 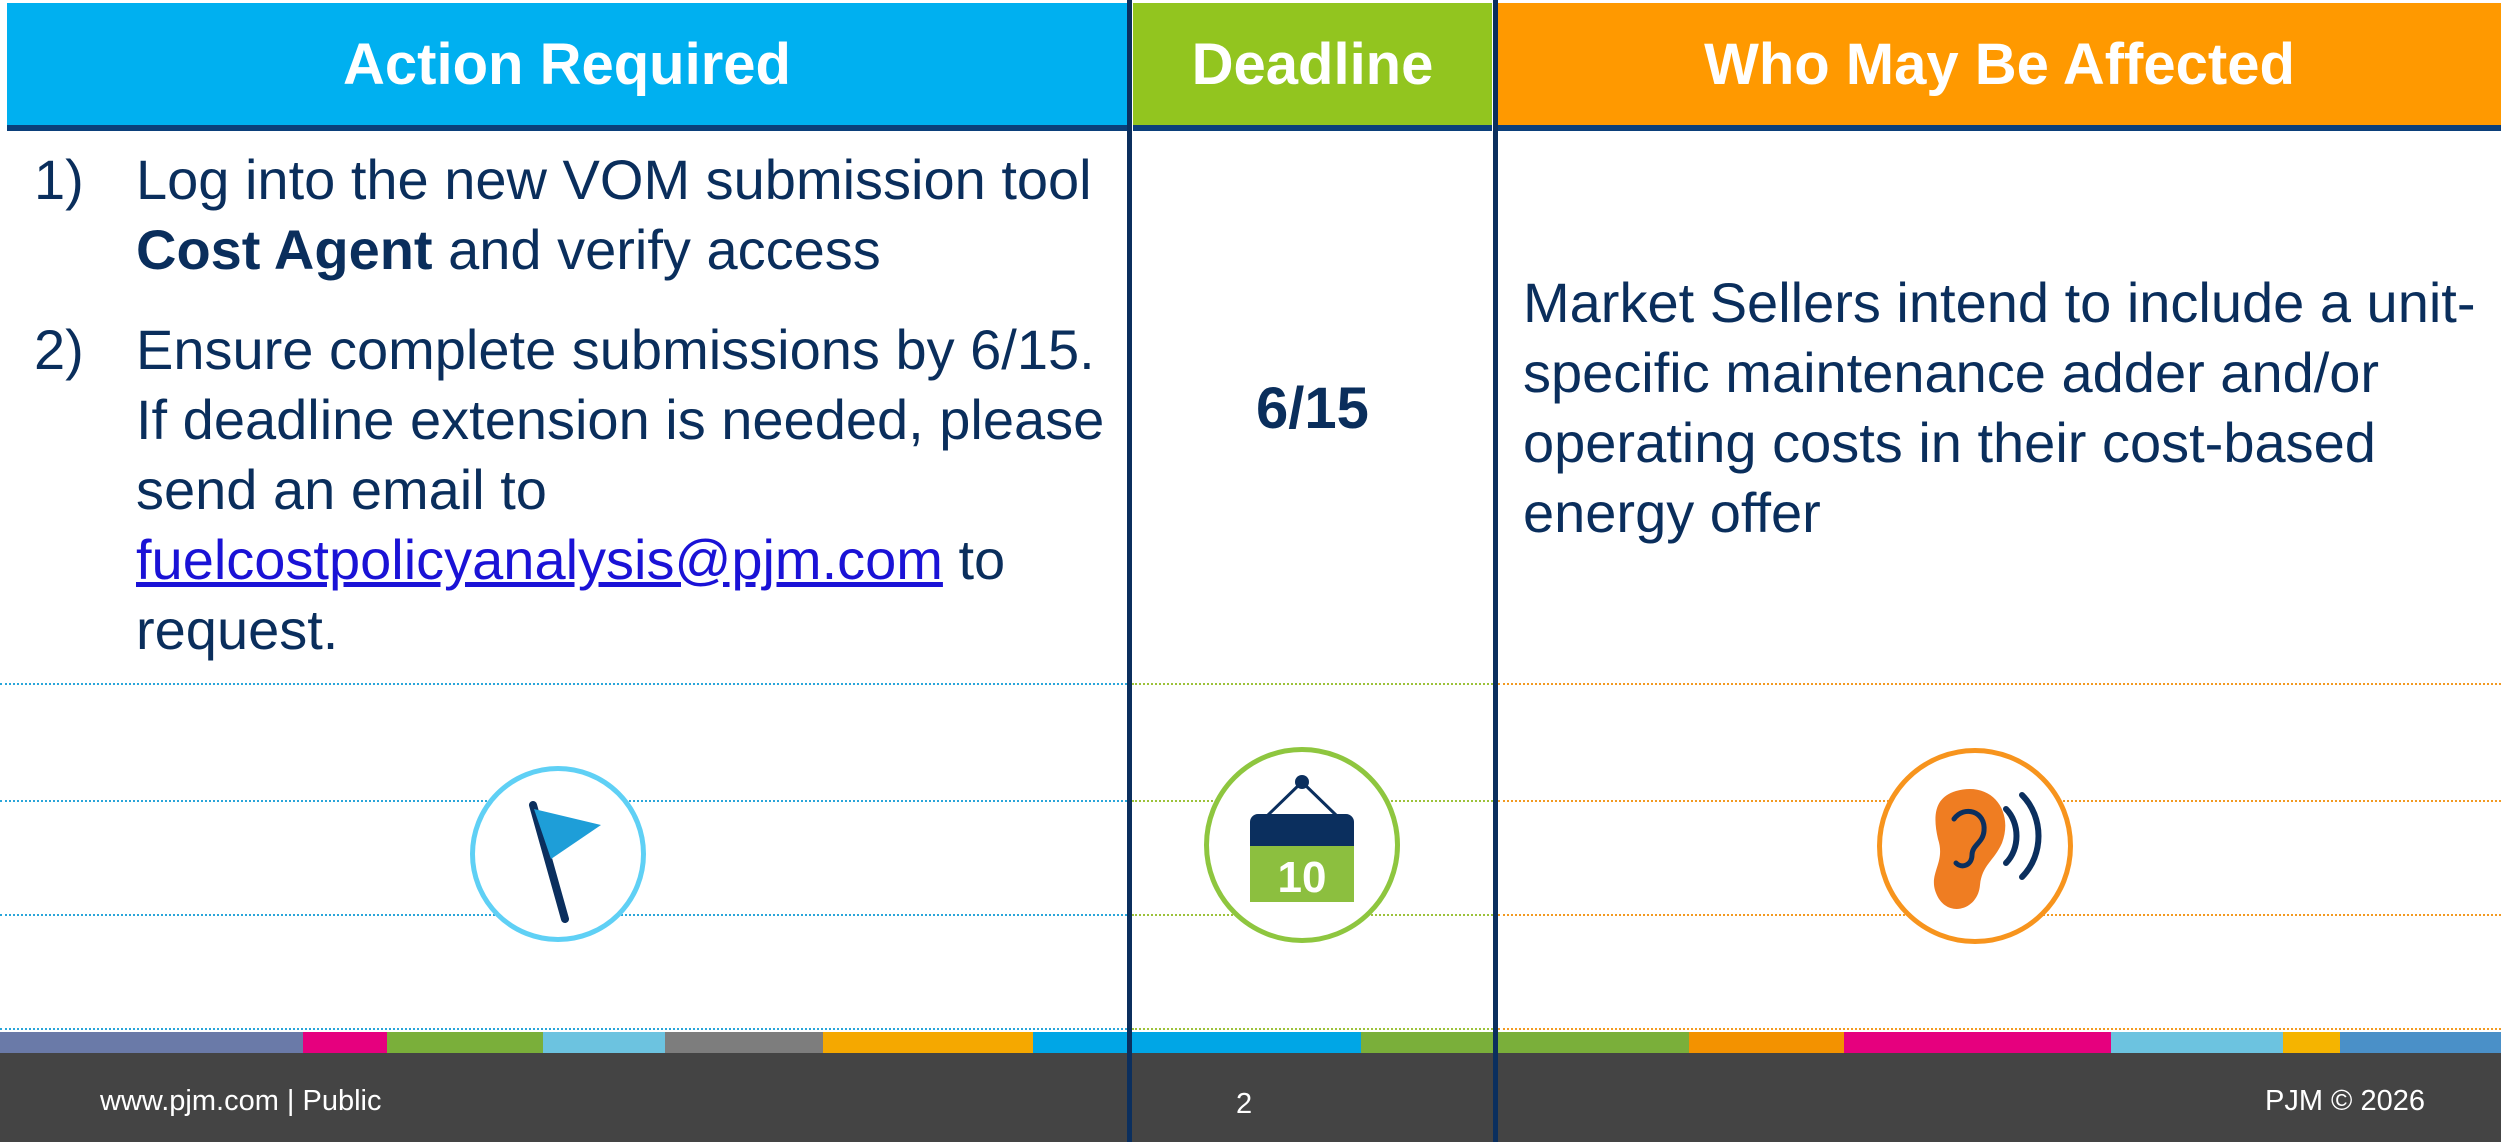 I want to click on cost-agent-label: Cost Agent, so click(x=284, y=249).